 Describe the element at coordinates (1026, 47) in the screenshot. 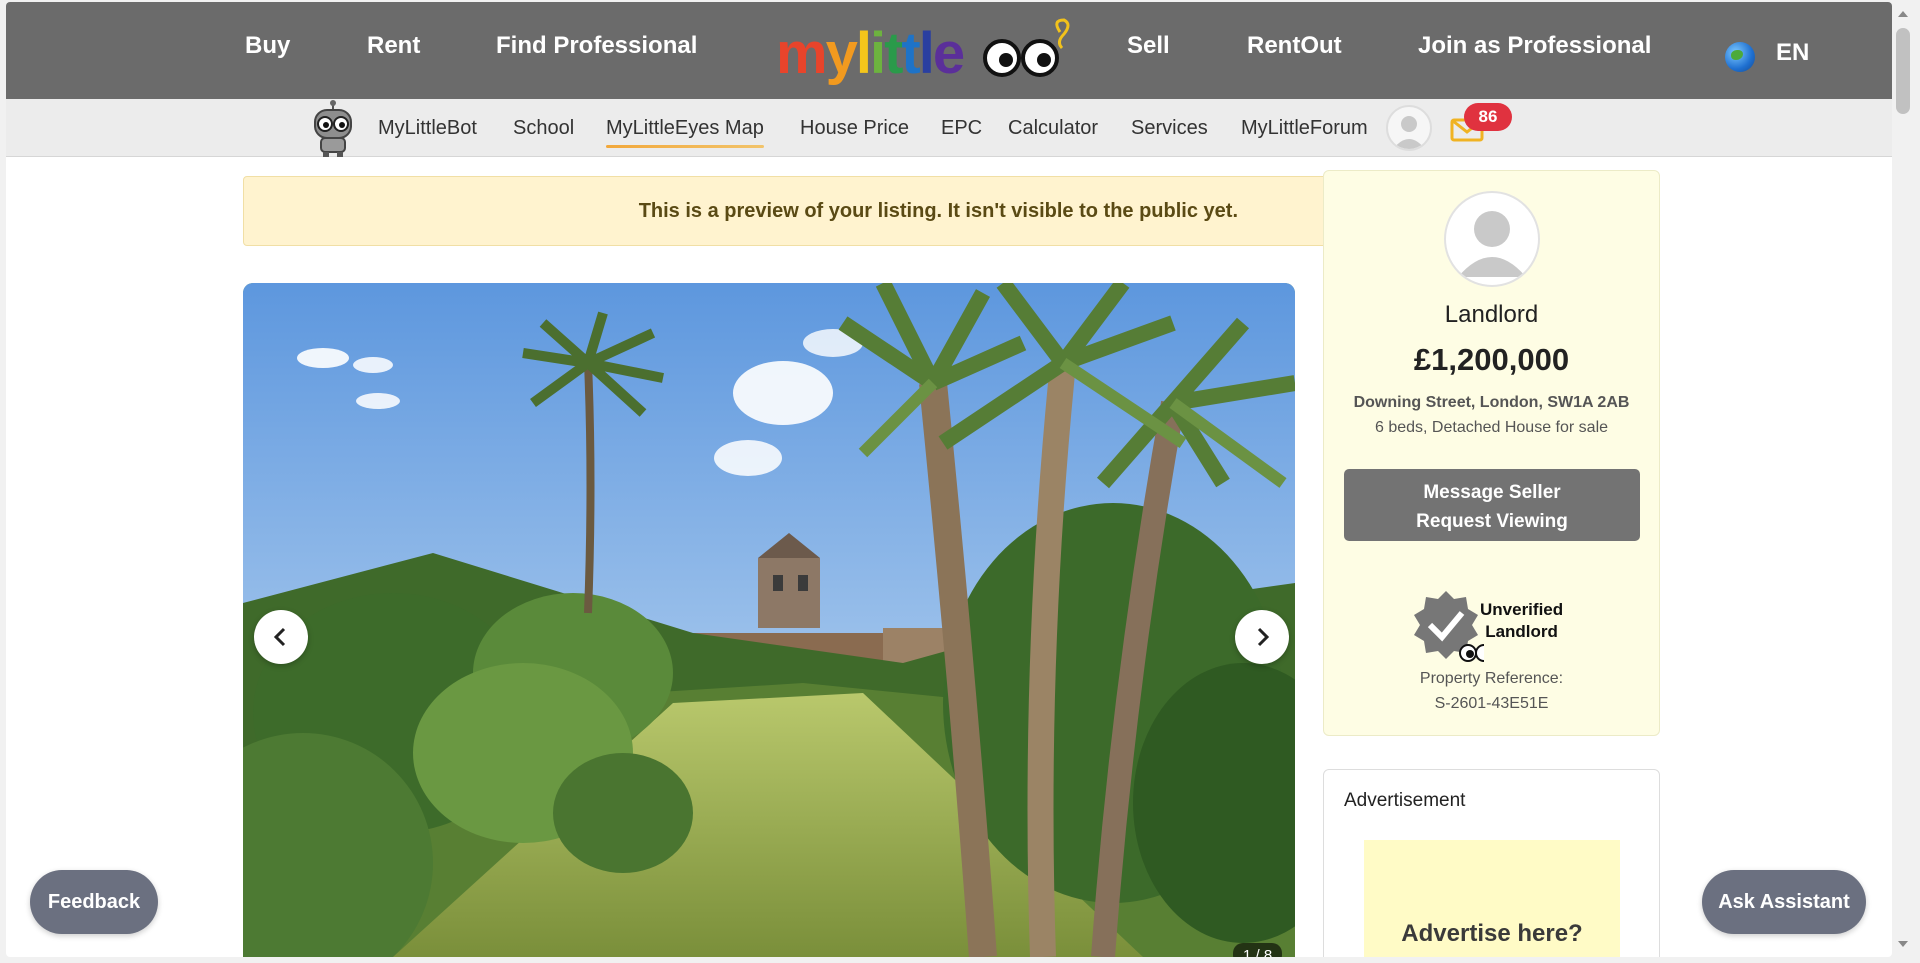

I see `logo-eyes-icon` at that location.